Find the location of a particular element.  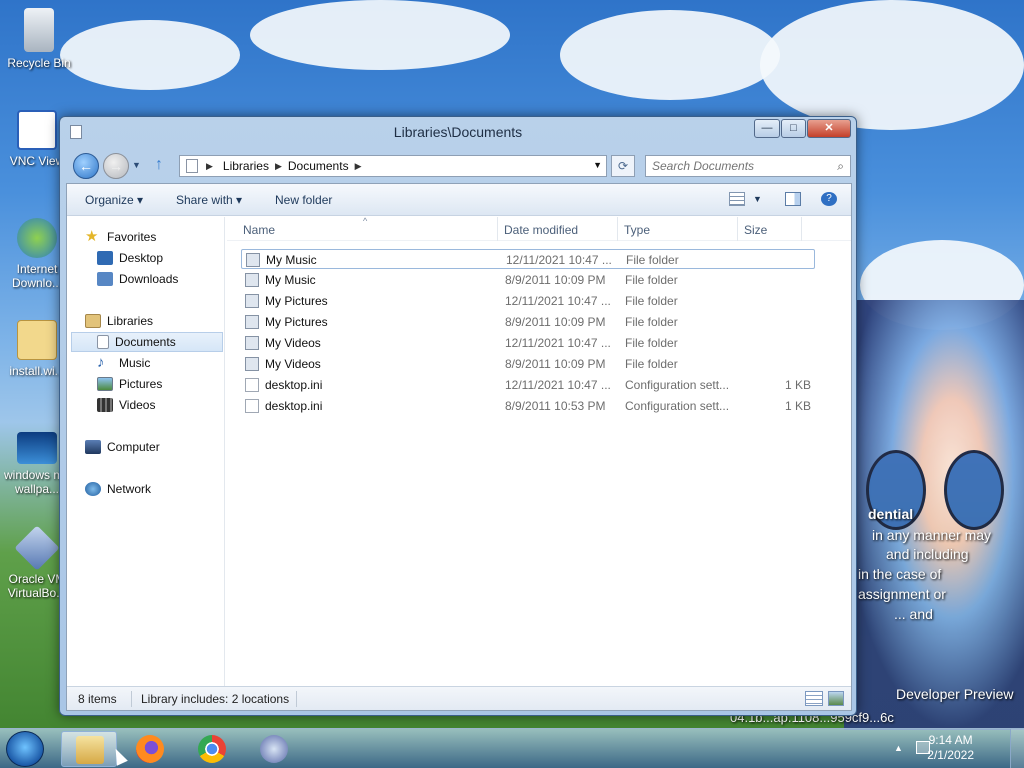

documents-icon is located at coordinates (103, 342).